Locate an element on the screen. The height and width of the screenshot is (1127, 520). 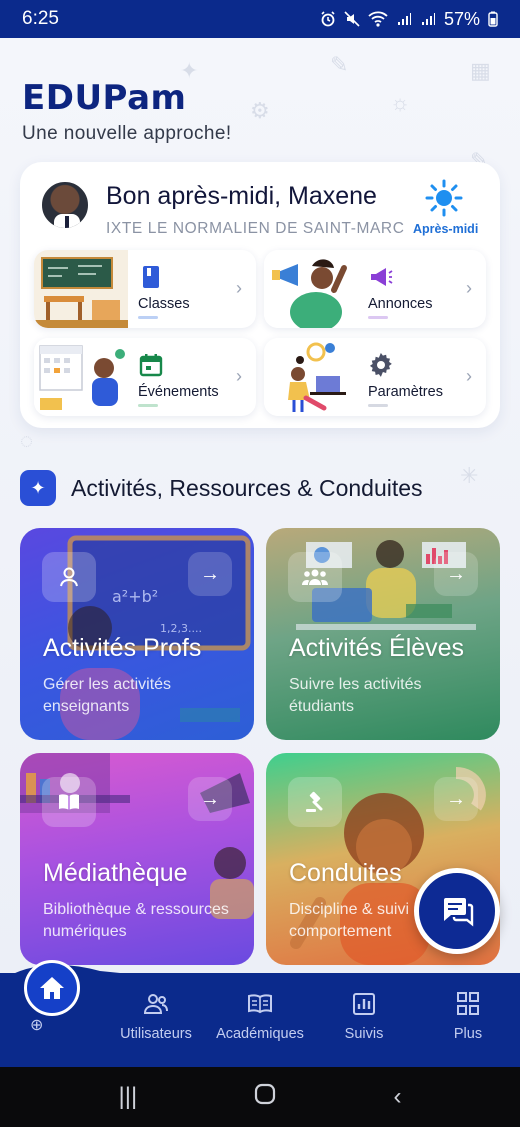
settings-illustration is located at coordinates (311, 377).